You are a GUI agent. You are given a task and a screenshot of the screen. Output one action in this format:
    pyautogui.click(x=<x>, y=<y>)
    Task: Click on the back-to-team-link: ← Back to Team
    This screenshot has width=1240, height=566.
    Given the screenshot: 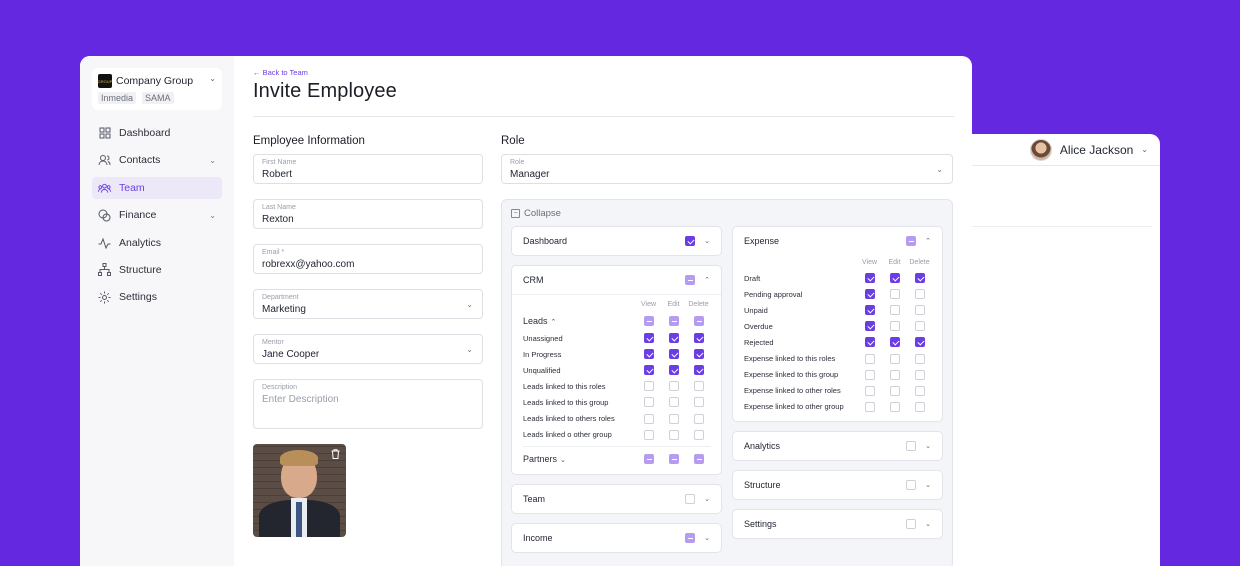 What is the action you would take?
    pyautogui.click(x=603, y=72)
    